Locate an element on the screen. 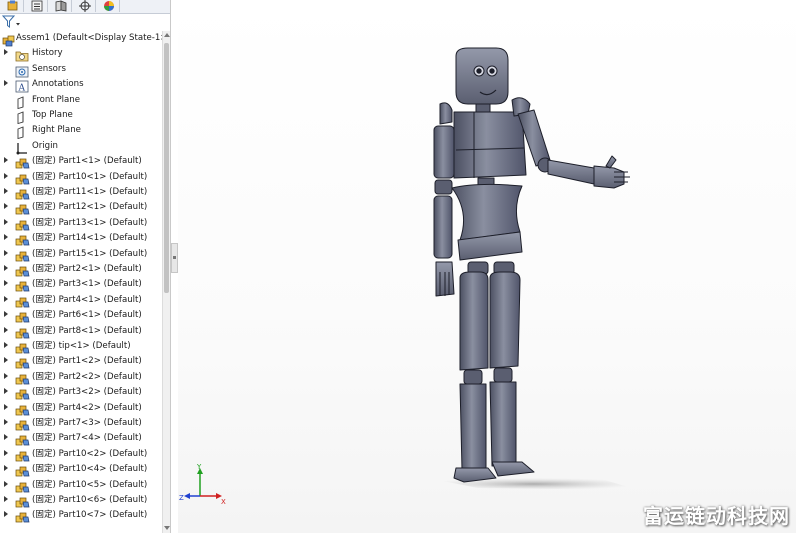  tree-item: (固定) Part4<1> (Default) is located at coordinates (81, 300).